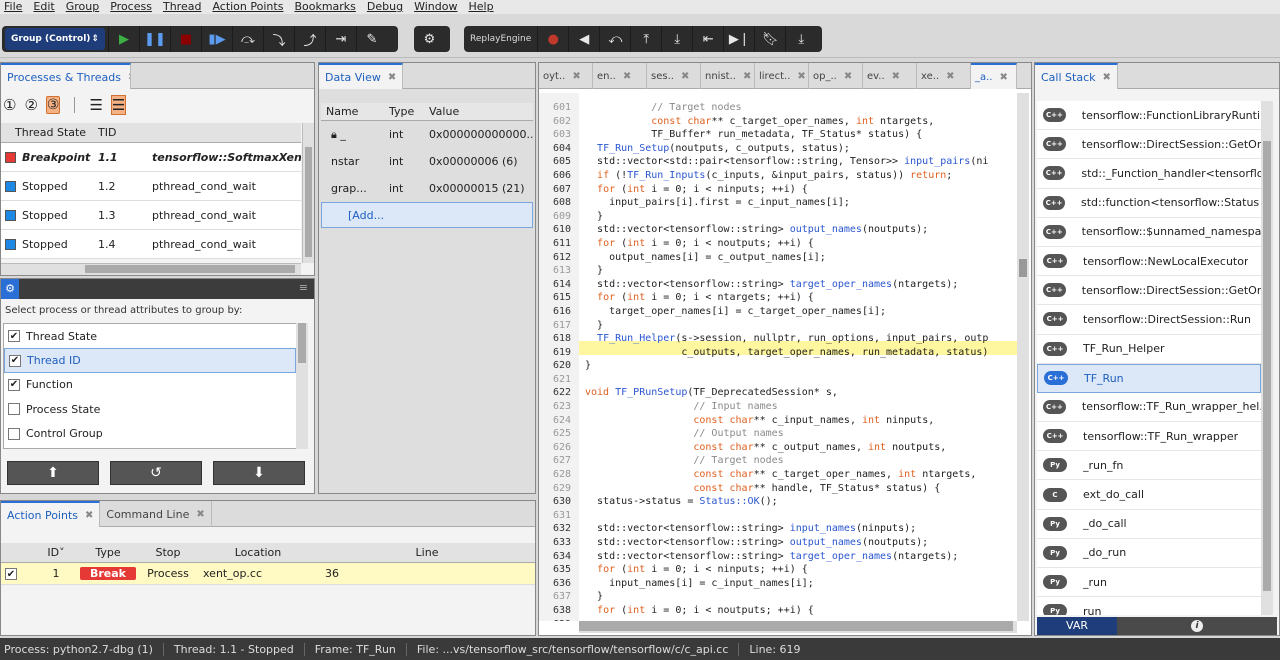  I want to click on menu-action-points: Action Points, so click(247, 7).